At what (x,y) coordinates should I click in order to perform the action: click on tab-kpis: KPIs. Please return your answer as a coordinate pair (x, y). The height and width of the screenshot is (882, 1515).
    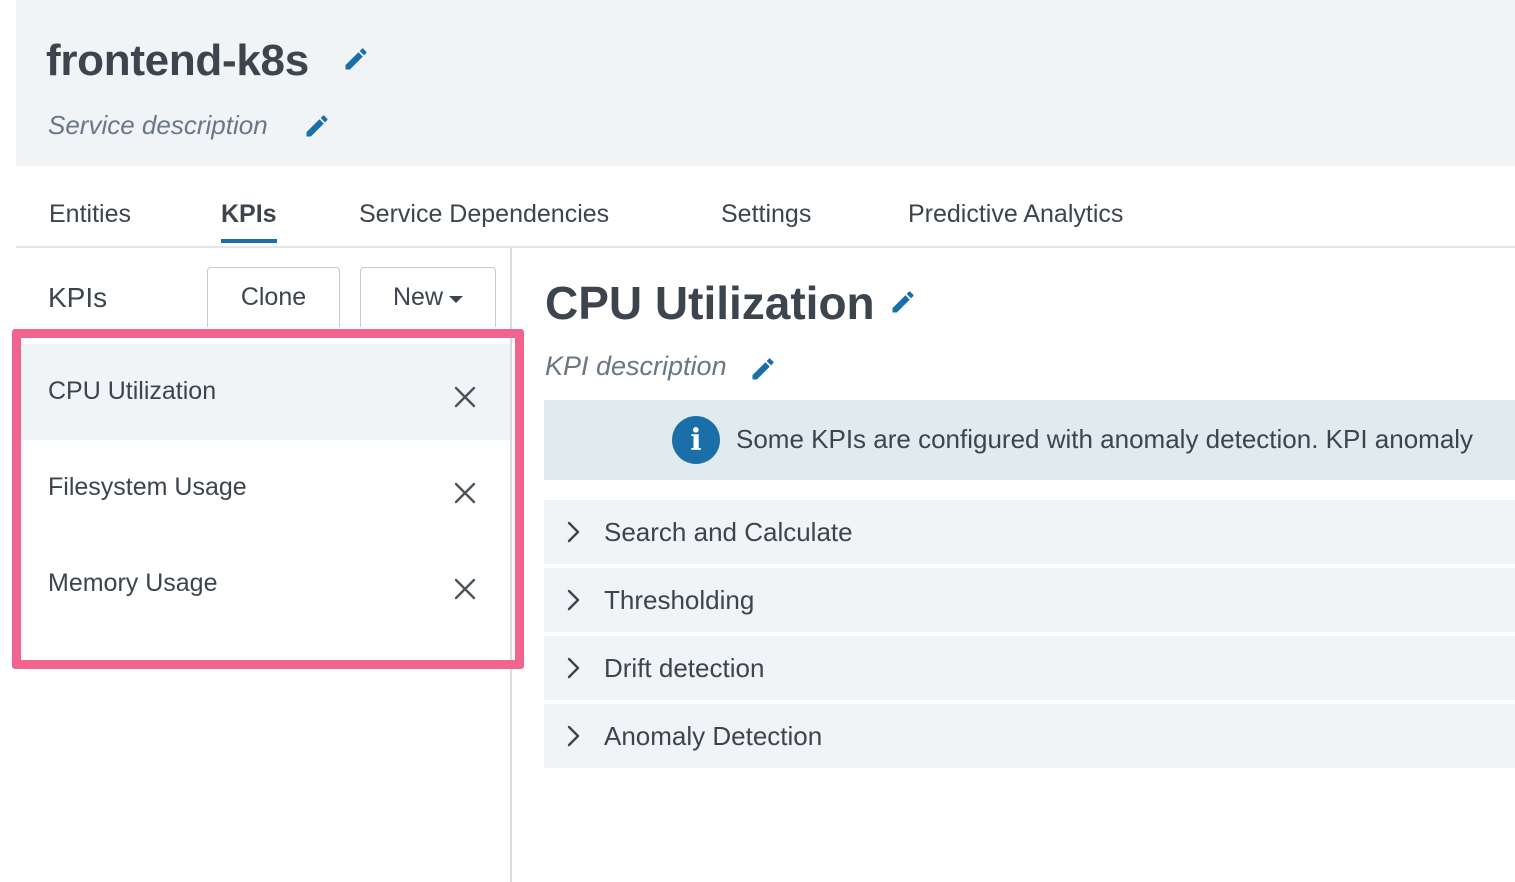
    Looking at the image, I should click on (249, 221).